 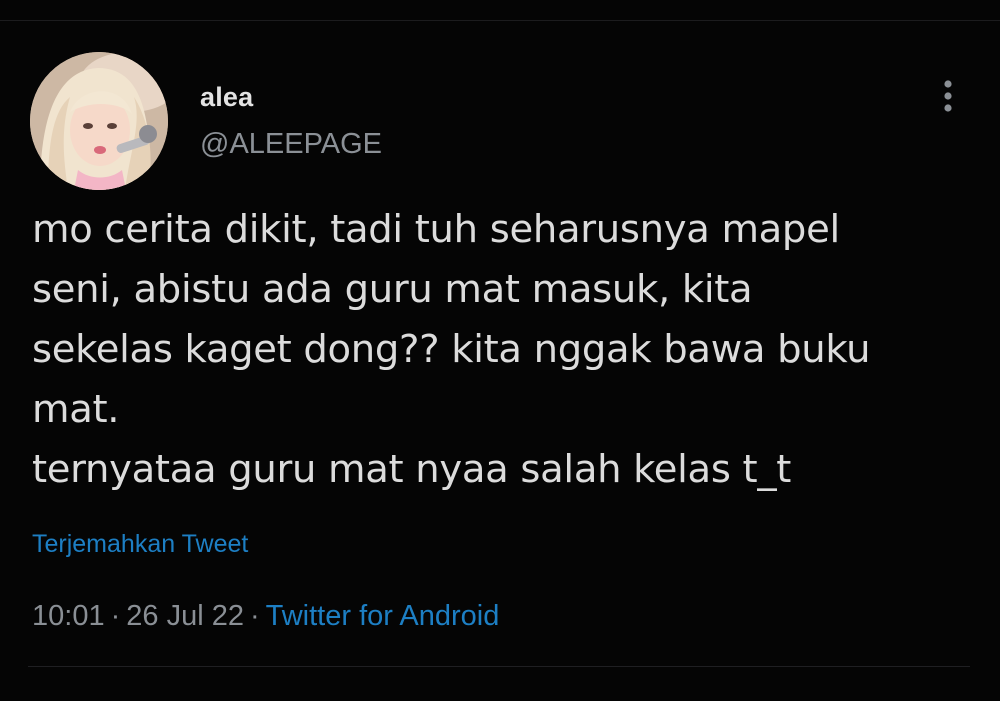 I want to click on avatar-image, so click(x=99, y=121).